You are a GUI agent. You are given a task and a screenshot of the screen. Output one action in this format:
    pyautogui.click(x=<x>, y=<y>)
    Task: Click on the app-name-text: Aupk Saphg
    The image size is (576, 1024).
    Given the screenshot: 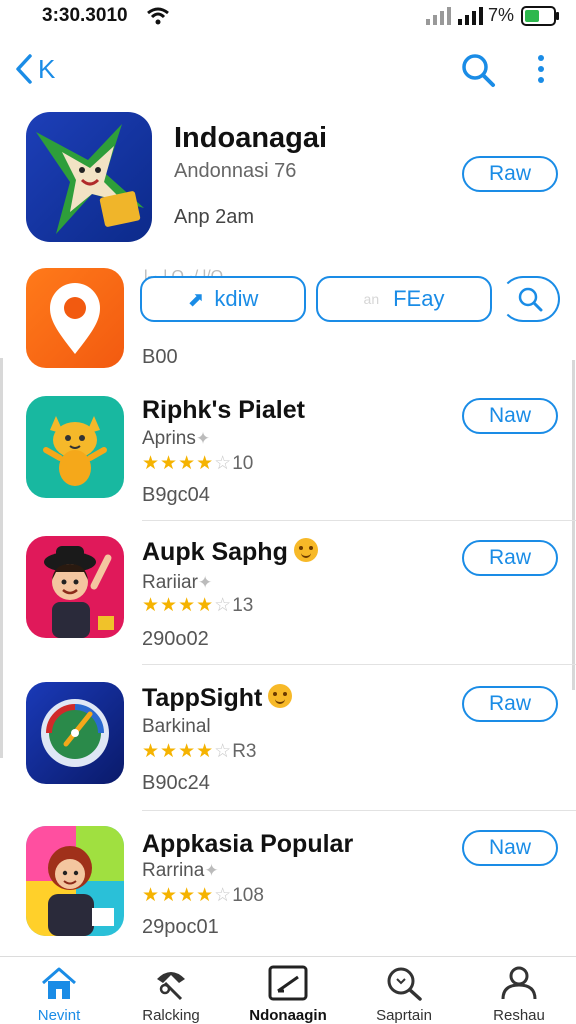 What is the action you would take?
    pyautogui.click(x=215, y=552)
    